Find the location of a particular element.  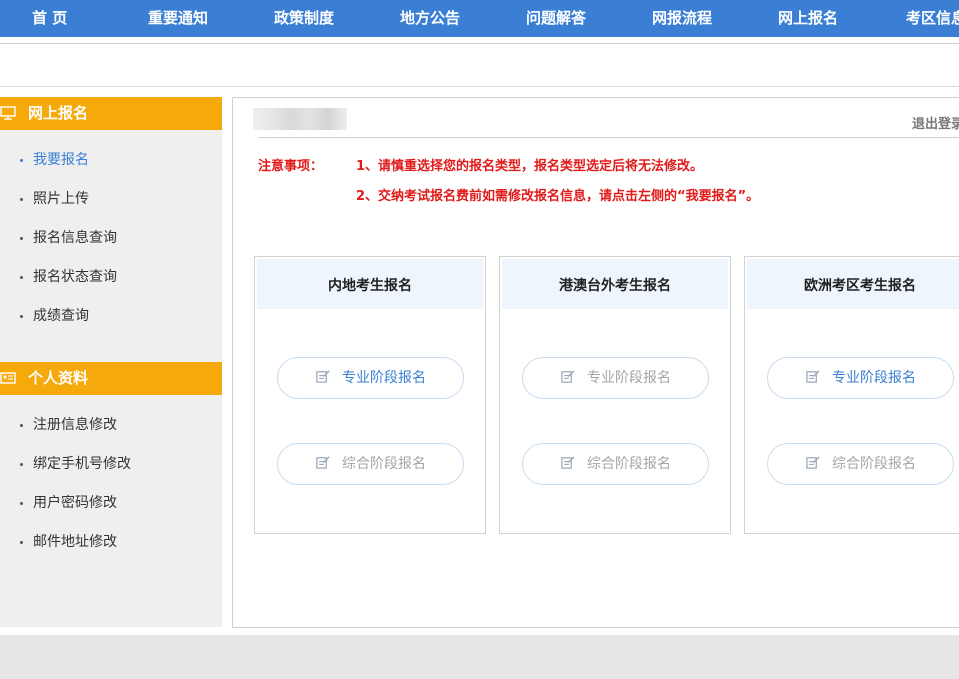

sidebar-section-header-profile: 个人资料 is located at coordinates (111, 378).